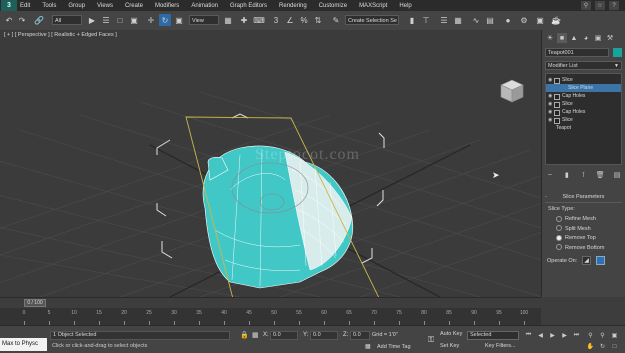 The width and height of the screenshot is (625, 353). Describe the element at coordinates (248, 6) in the screenshot. I see `menu-graph-editors: Graph Editors` at that location.